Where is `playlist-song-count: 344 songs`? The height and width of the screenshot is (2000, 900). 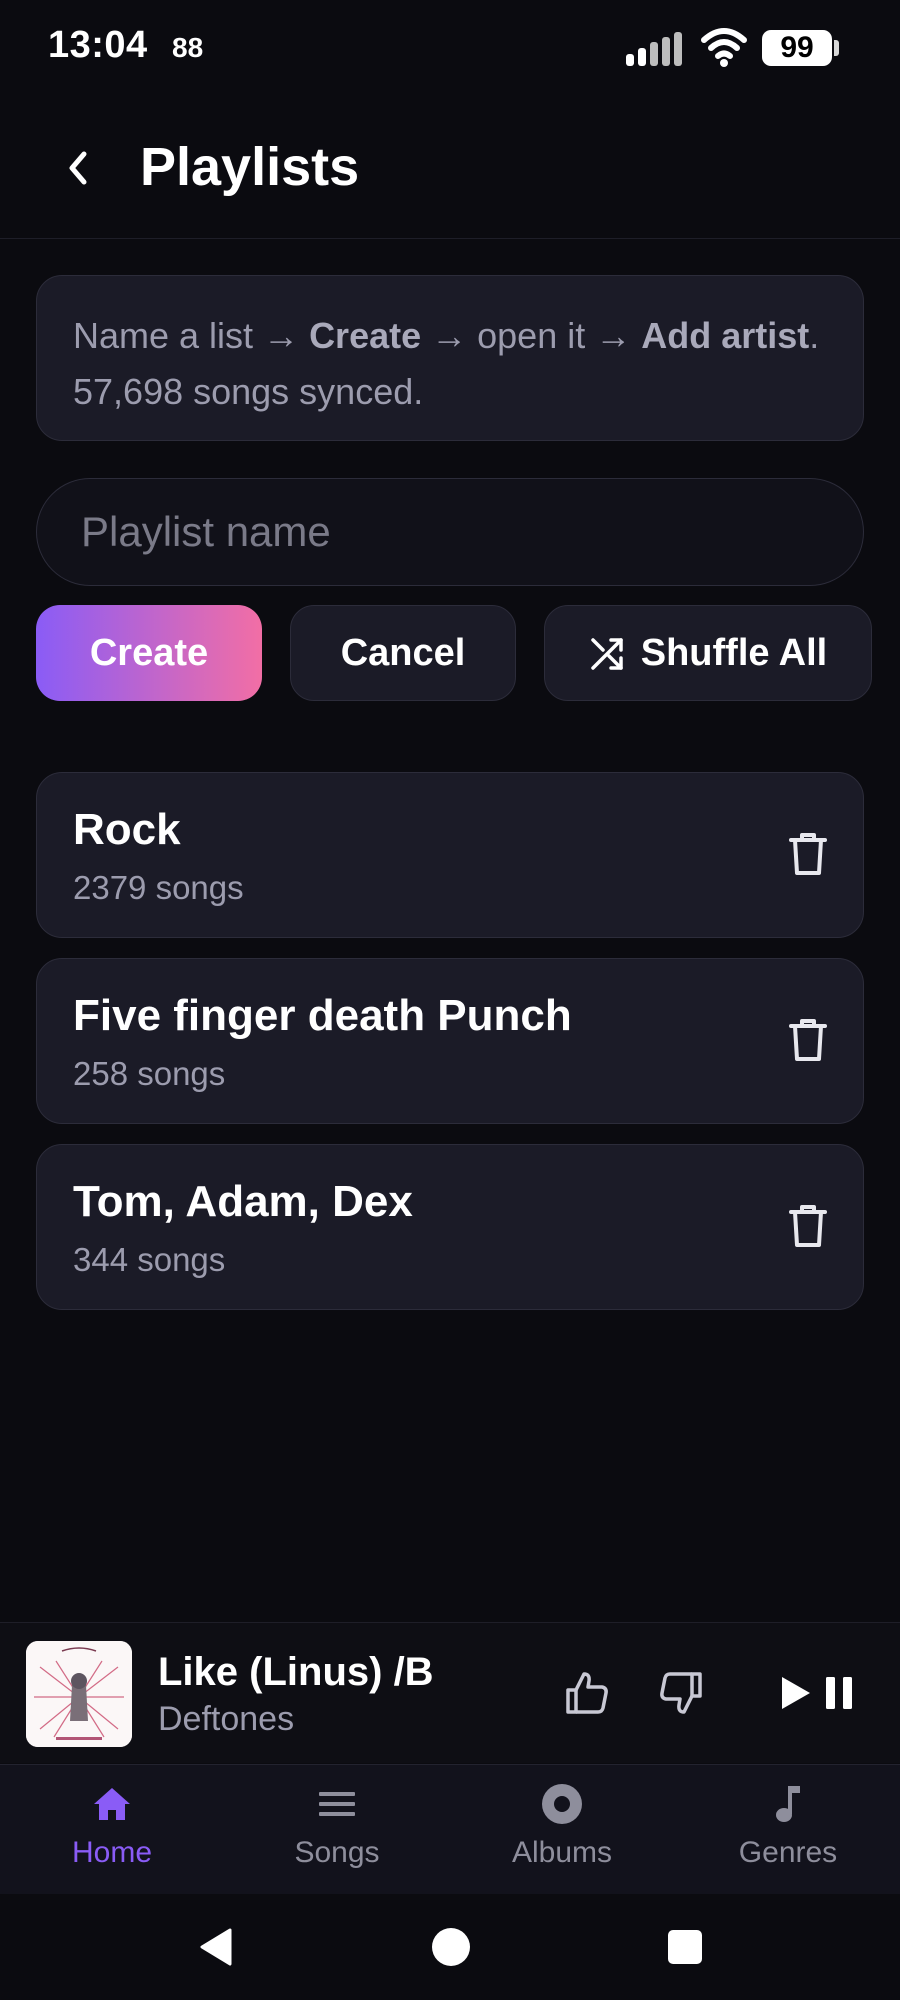 playlist-song-count: 344 songs is located at coordinates (149, 1259).